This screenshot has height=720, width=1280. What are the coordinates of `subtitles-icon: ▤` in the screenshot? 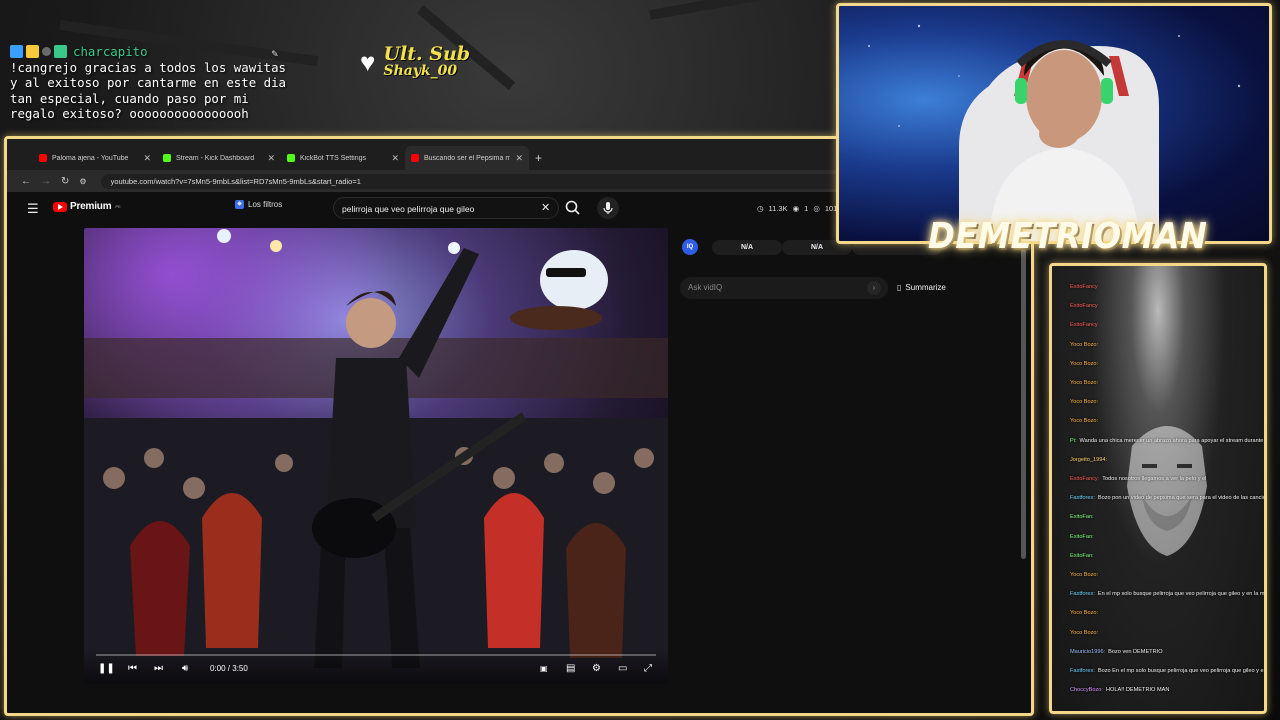 It's located at (570, 669).